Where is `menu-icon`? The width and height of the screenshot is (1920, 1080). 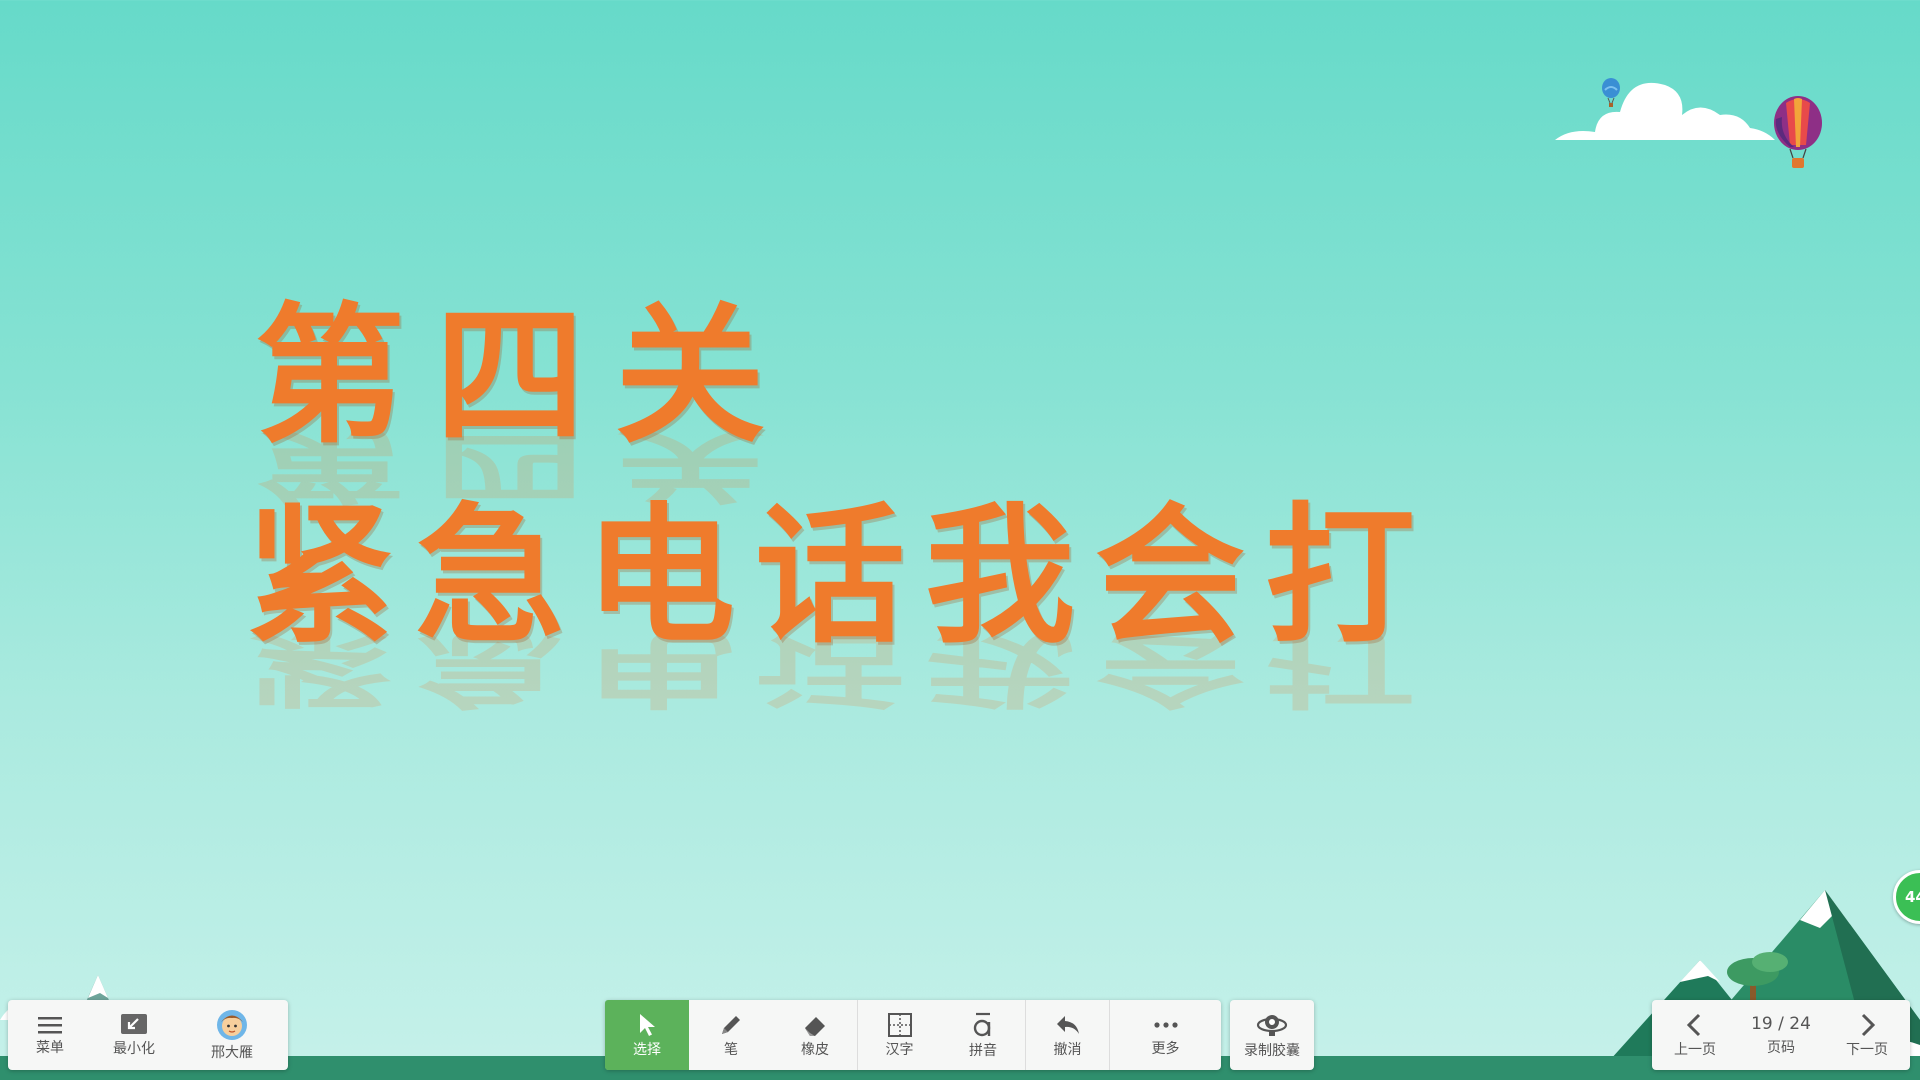 menu-icon is located at coordinates (50, 1025).